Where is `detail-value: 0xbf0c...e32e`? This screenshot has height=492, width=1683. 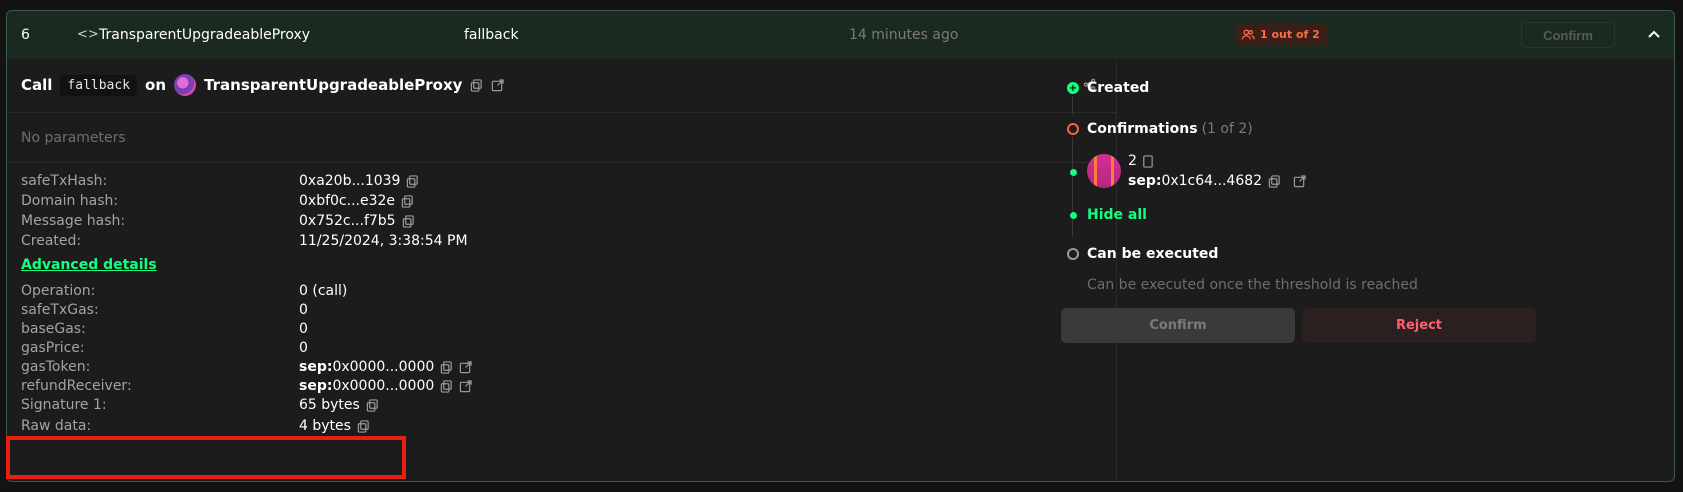
detail-value: 0xbf0c...e32e is located at coordinates (356, 201).